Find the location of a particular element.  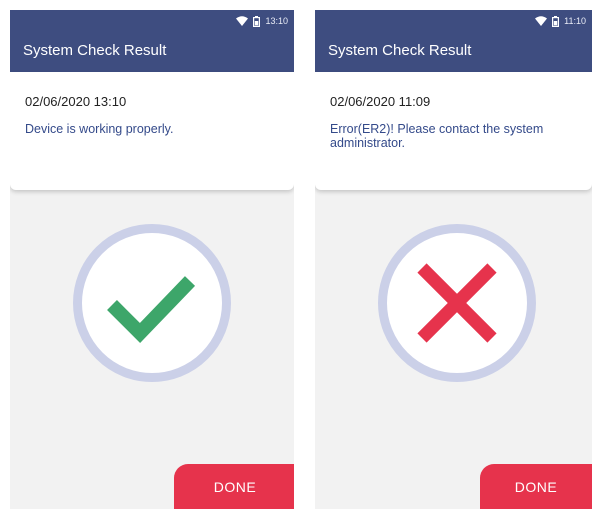

result-date: 02/06/2020 13:10 is located at coordinates (76, 101).